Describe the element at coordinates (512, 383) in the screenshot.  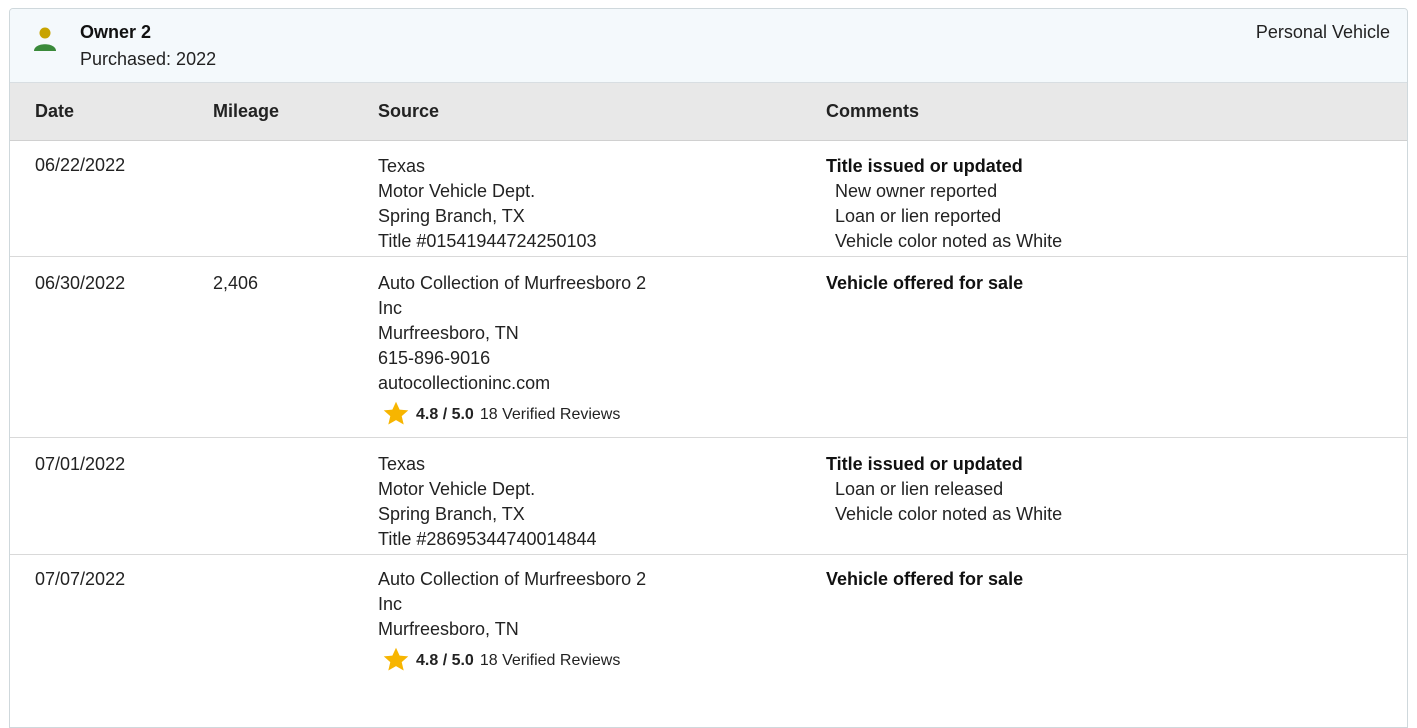
I see `dealer-website-link: autocollectioninc.com` at that location.